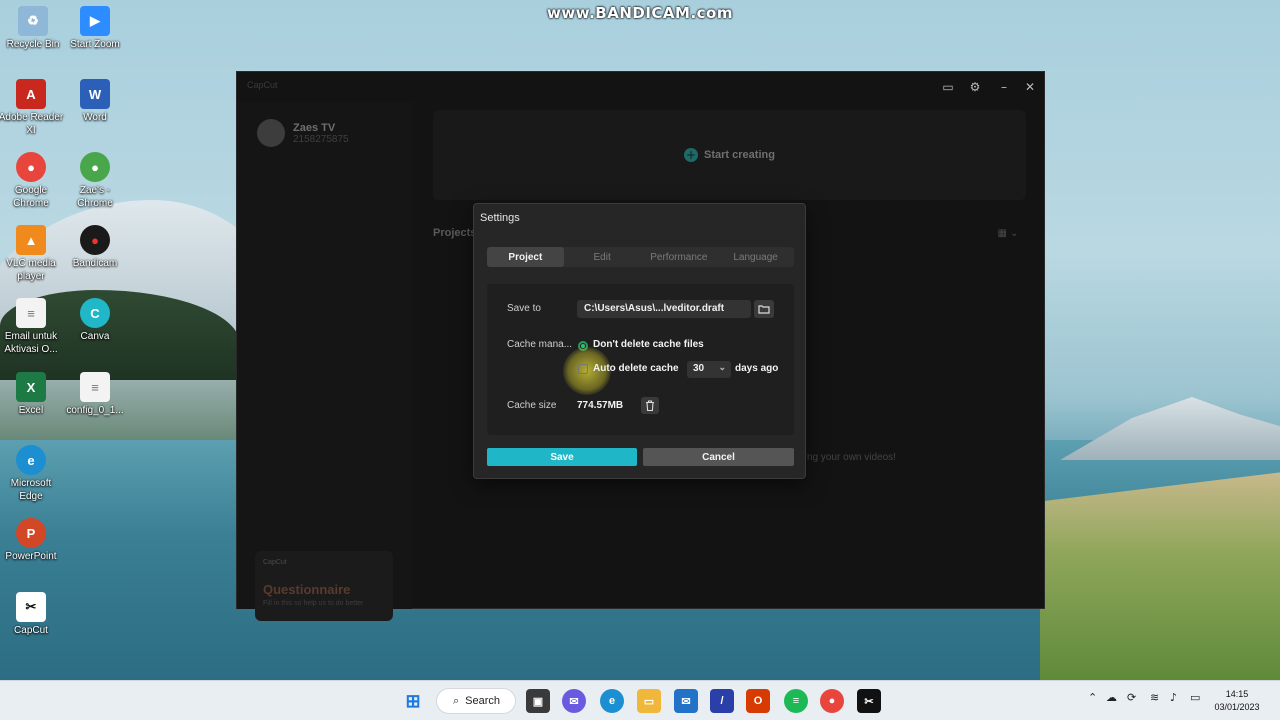 Image resolution: width=1280 pixels, height=720 pixels. Describe the element at coordinates (1111, 697) in the screenshot. I see `cloud-icon: ☁` at that location.